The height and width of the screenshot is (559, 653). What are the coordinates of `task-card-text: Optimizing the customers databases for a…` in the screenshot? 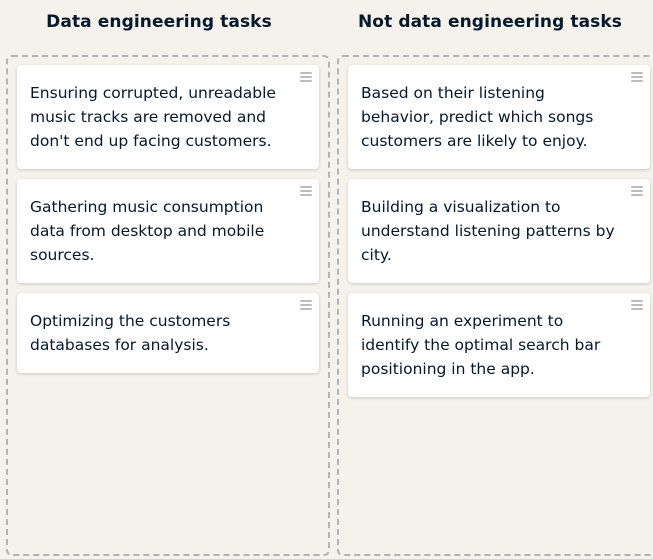 It's located at (130, 333).